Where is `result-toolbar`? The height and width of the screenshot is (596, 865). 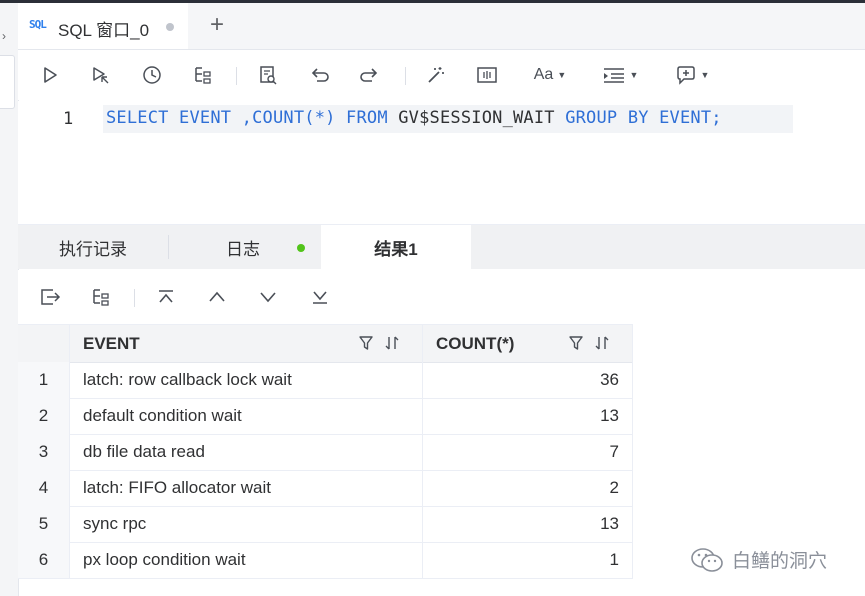 result-toolbar is located at coordinates (441, 297).